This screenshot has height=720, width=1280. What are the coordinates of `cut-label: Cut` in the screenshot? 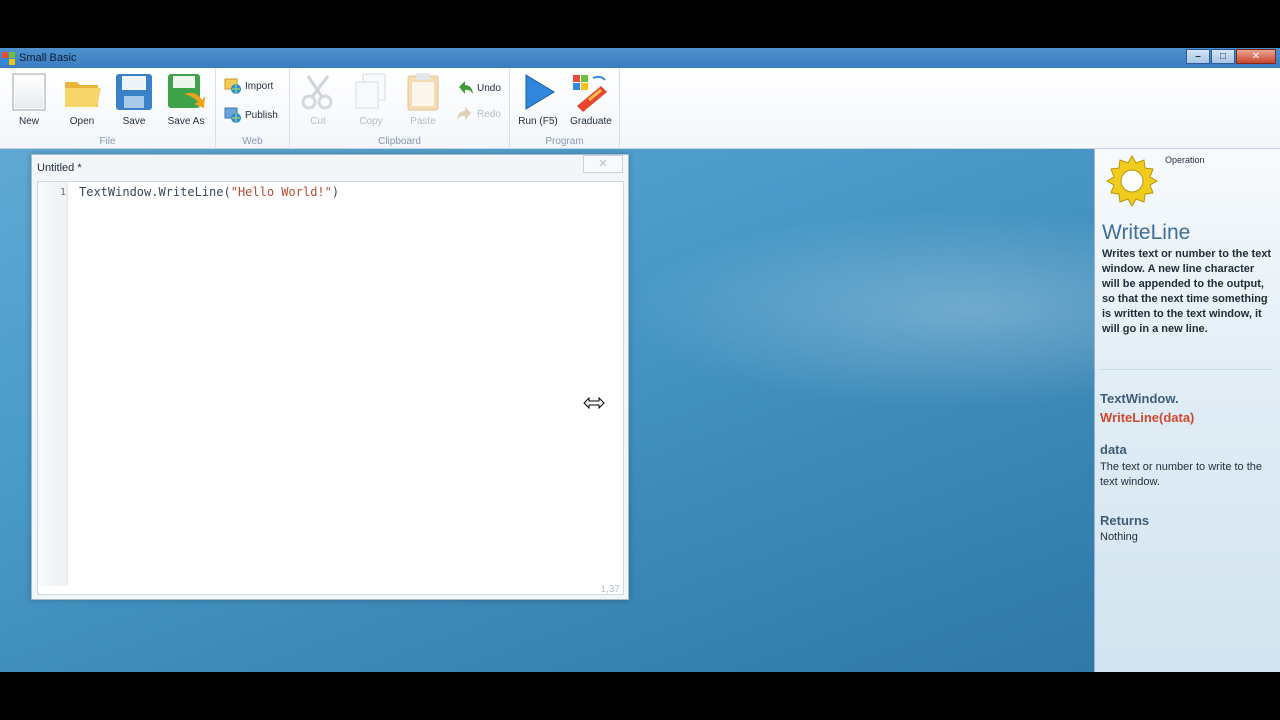 It's located at (318, 121).